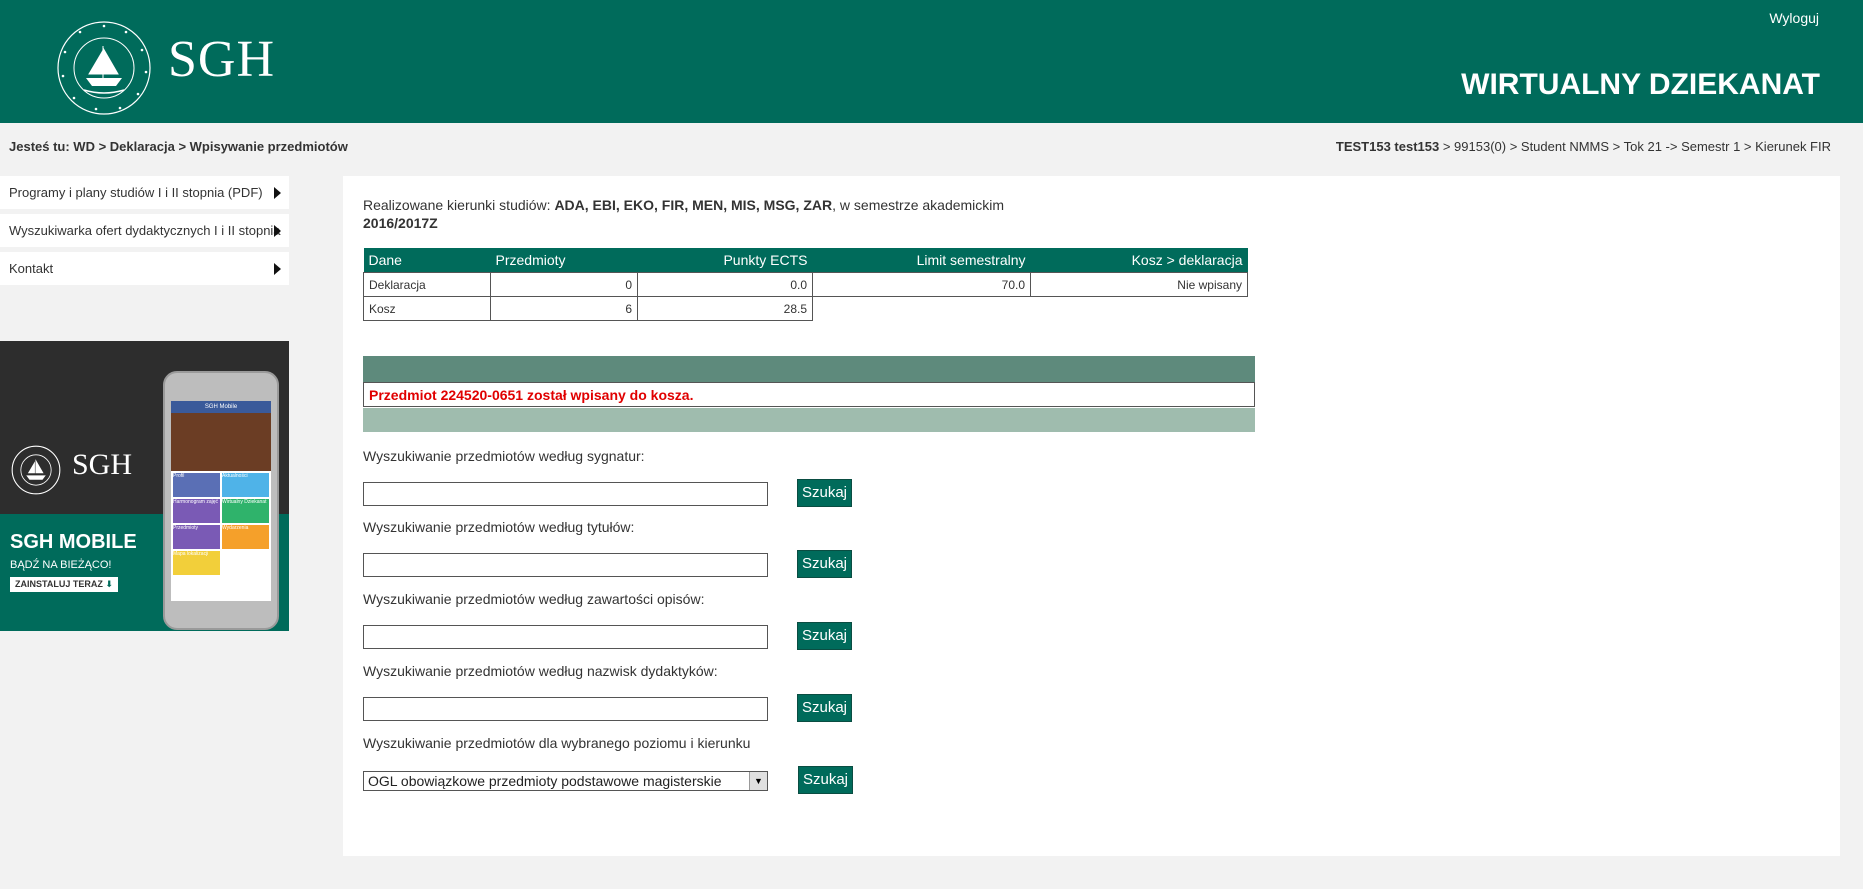  Describe the element at coordinates (825, 780) in the screenshot. I see `search-by-level-button: Szukaj` at that location.